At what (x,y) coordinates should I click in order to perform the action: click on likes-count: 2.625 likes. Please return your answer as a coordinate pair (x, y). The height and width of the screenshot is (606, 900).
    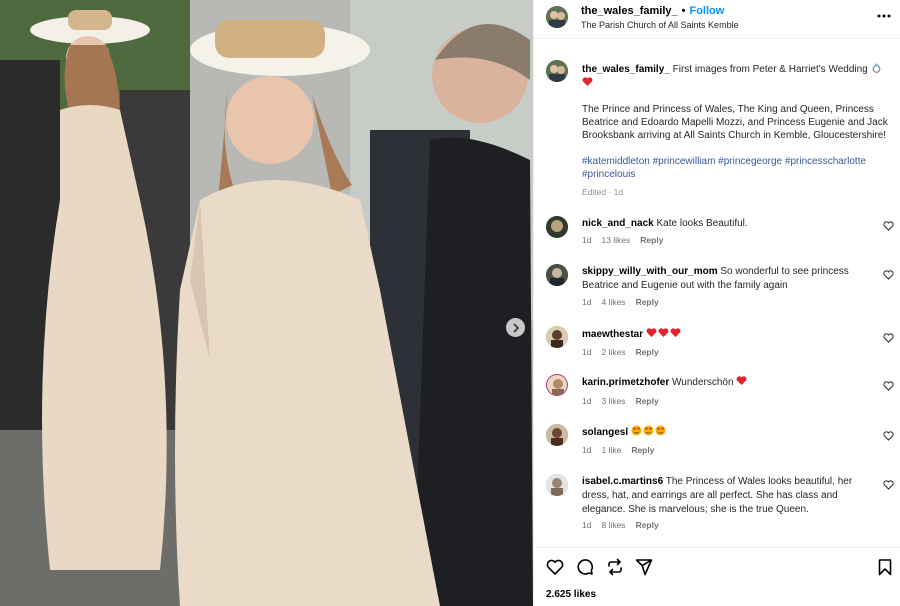
    Looking at the image, I should click on (571, 594).